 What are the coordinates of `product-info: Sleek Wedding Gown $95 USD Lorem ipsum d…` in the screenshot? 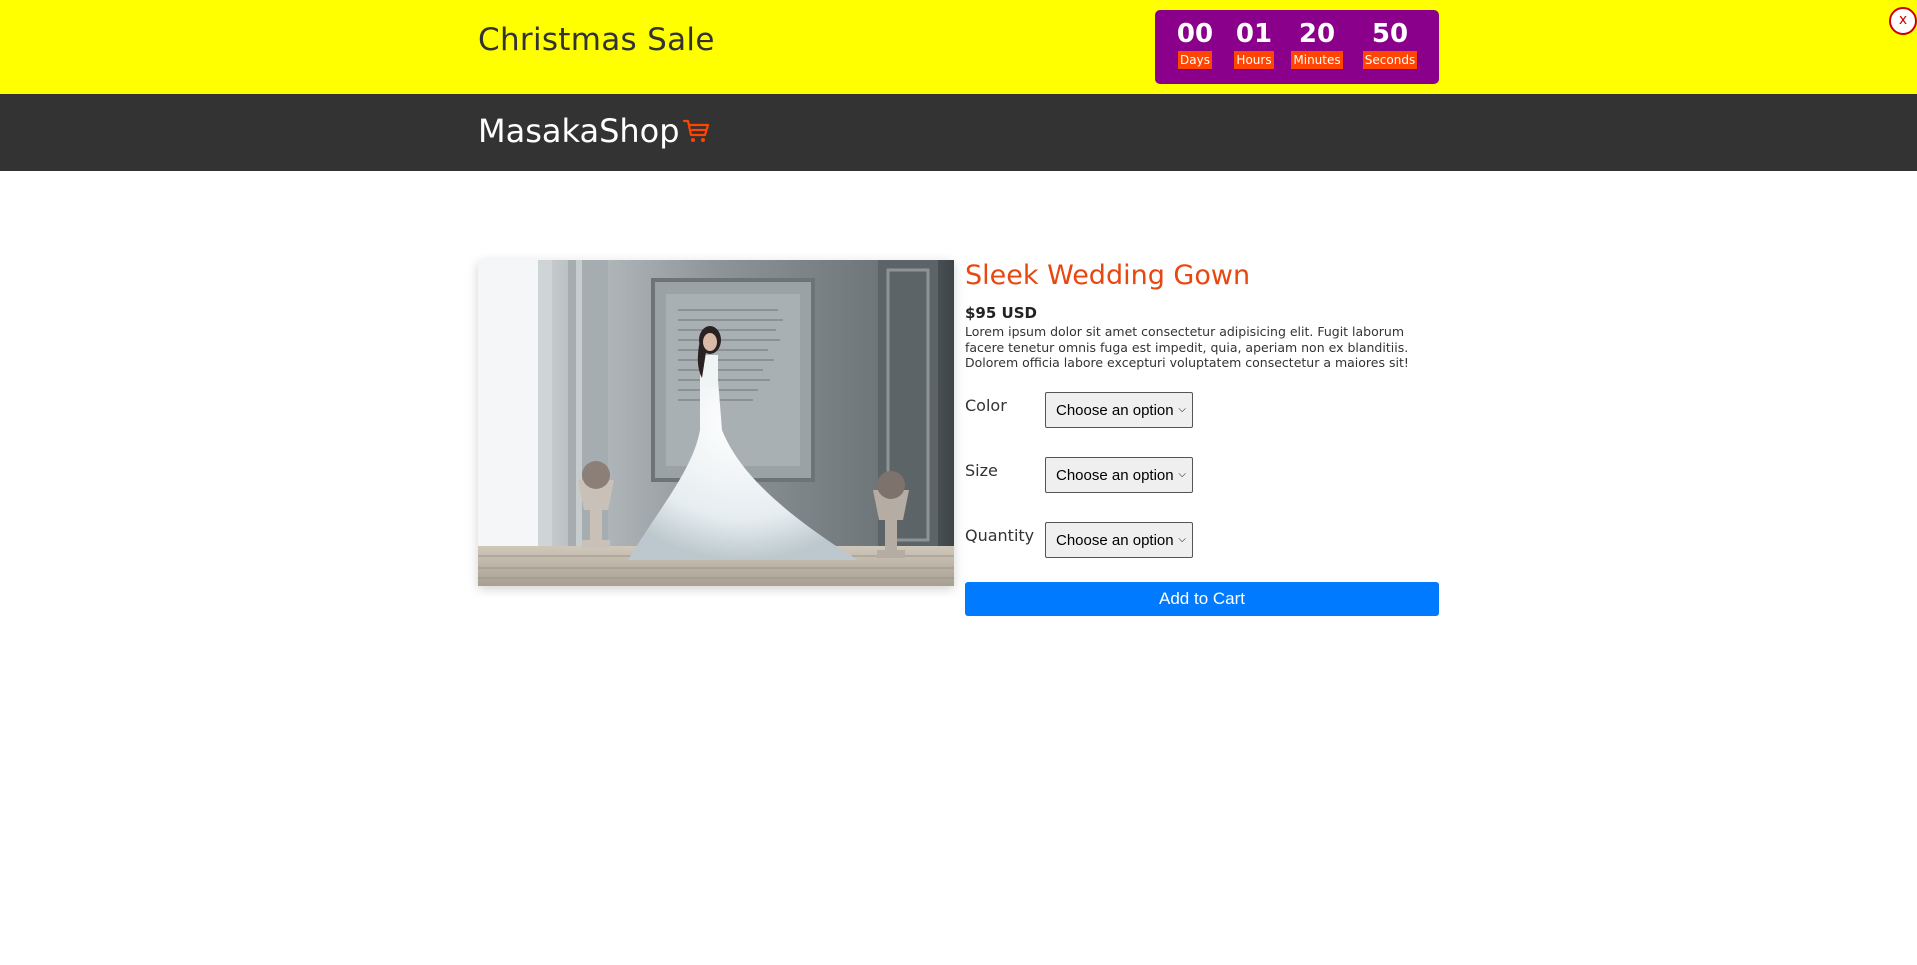 It's located at (1202, 437).